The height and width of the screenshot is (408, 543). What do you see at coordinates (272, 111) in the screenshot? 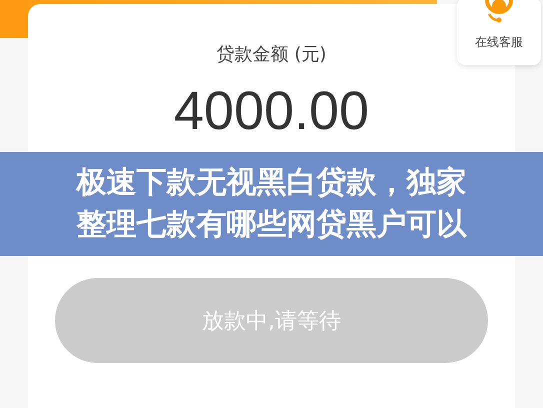
I see `loan-amount: 4000.00` at bounding box center [272, 111].